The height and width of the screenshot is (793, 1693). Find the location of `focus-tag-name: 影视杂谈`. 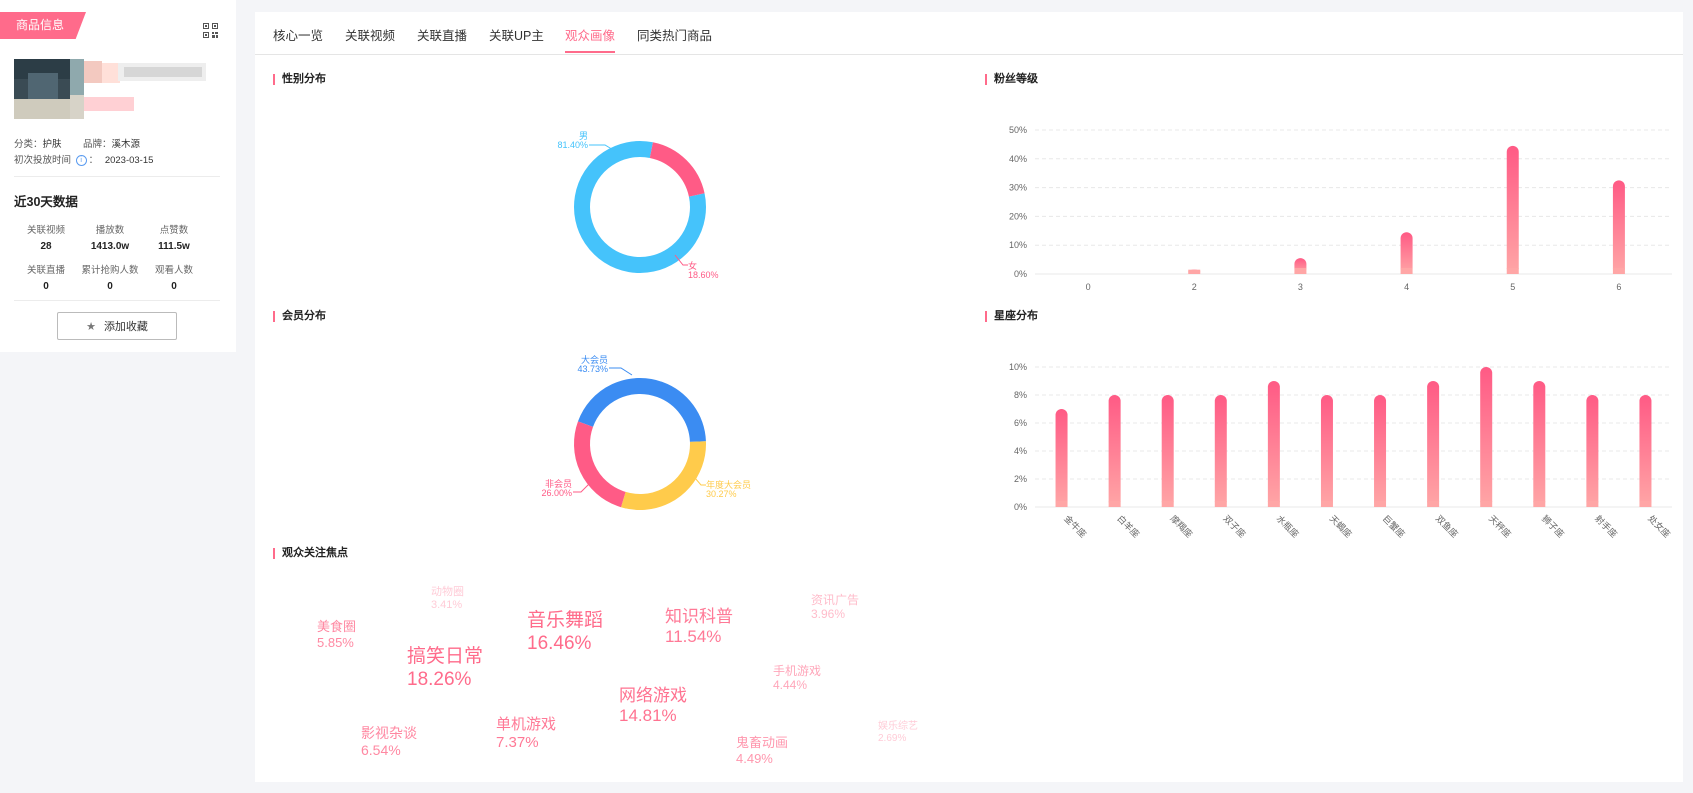

focus-tag-name: 影视杂谈 is located at coordinates (389, 733).